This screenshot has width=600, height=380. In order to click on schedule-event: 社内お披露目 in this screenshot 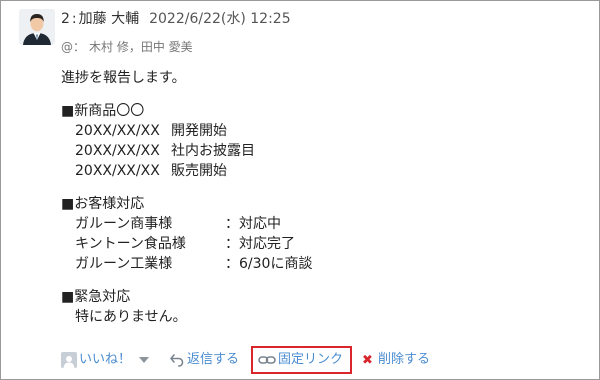, I will do `click(213, 151)`.